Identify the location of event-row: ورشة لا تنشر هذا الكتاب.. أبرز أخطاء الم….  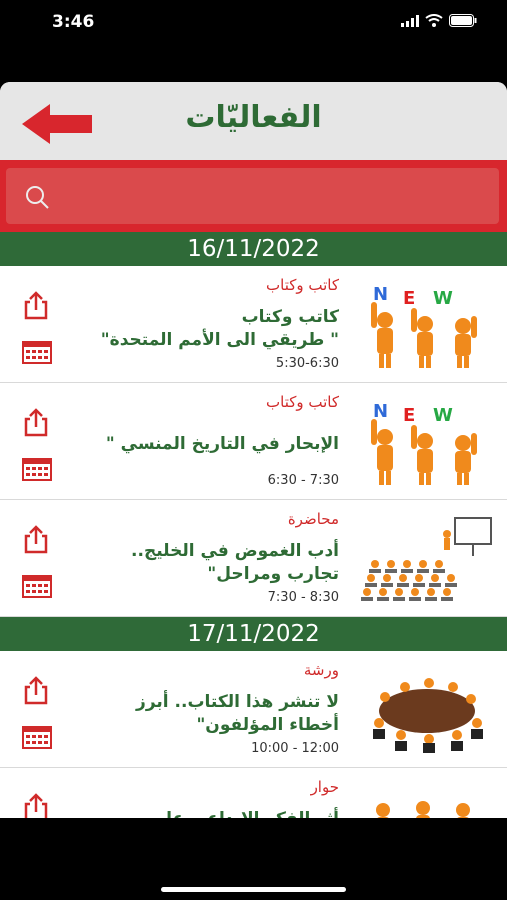
(253, 709).